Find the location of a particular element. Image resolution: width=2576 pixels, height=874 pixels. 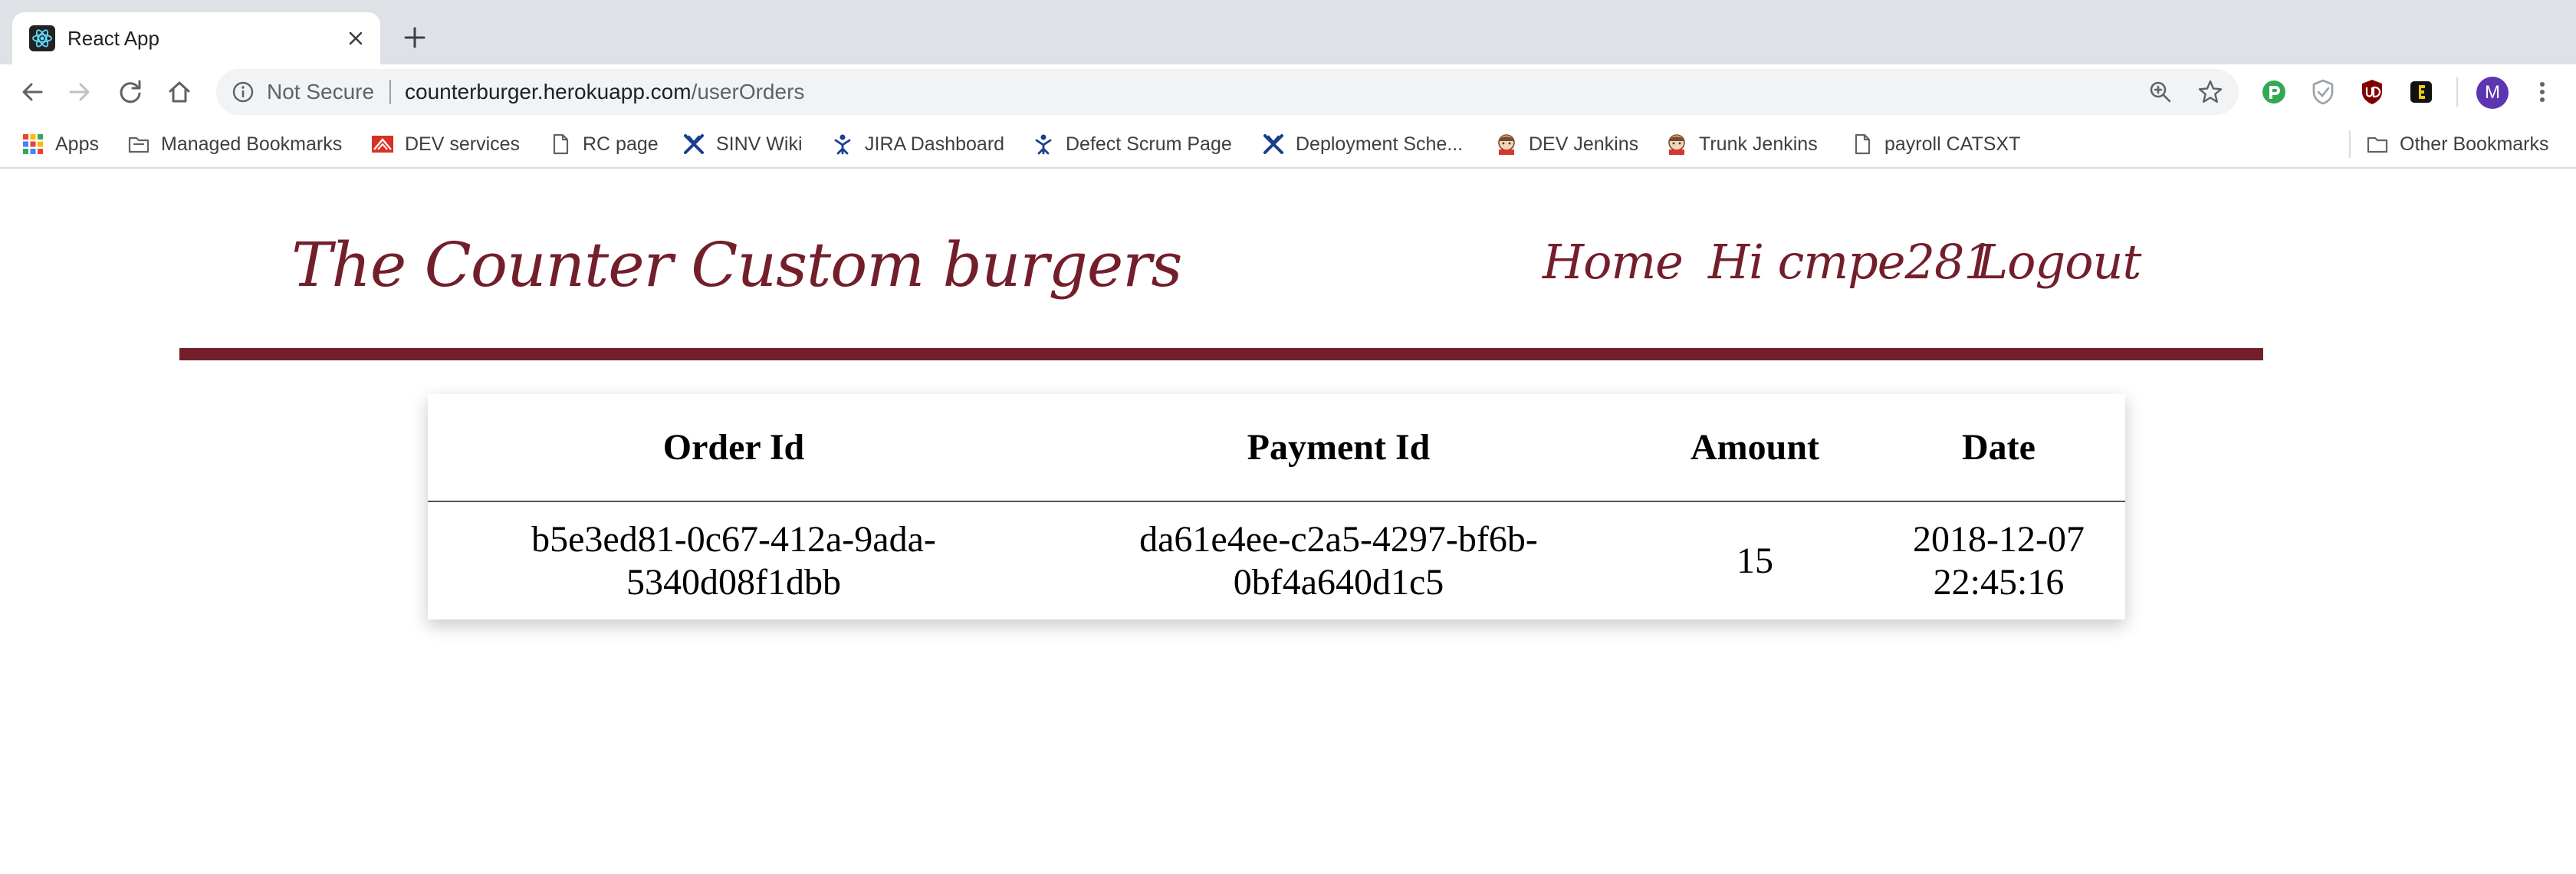

bookmark-dev-jenkins: DEV Jenkins is located at coordinates (1567, 144).